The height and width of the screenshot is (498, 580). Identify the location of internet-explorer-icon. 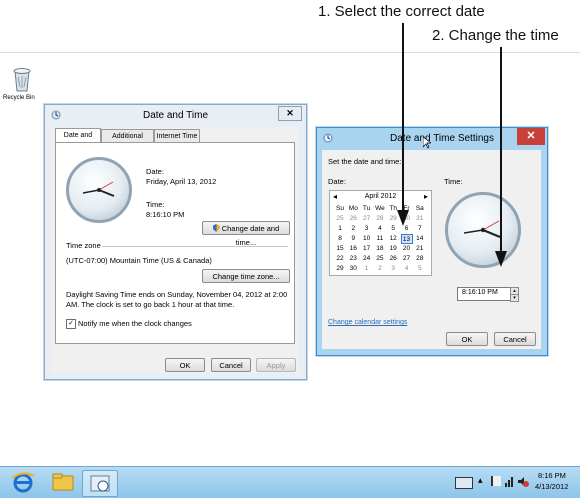
(23, 482).